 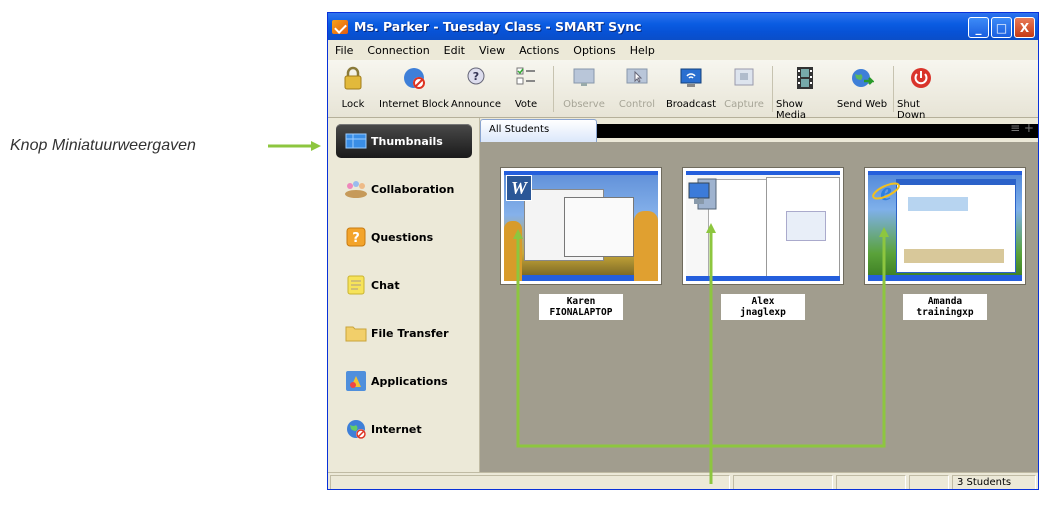 I want to click on sidebar-item-file-transfer: File Transfer, so click(x=404, y=333).